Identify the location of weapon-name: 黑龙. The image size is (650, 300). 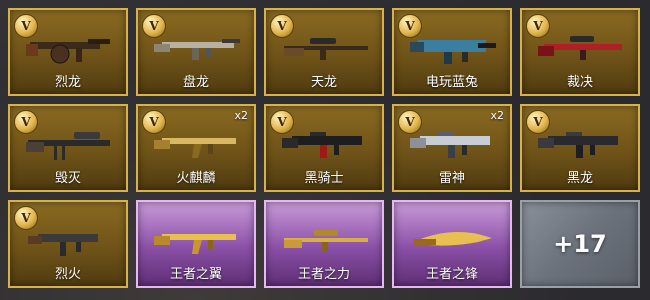
(579, 178).